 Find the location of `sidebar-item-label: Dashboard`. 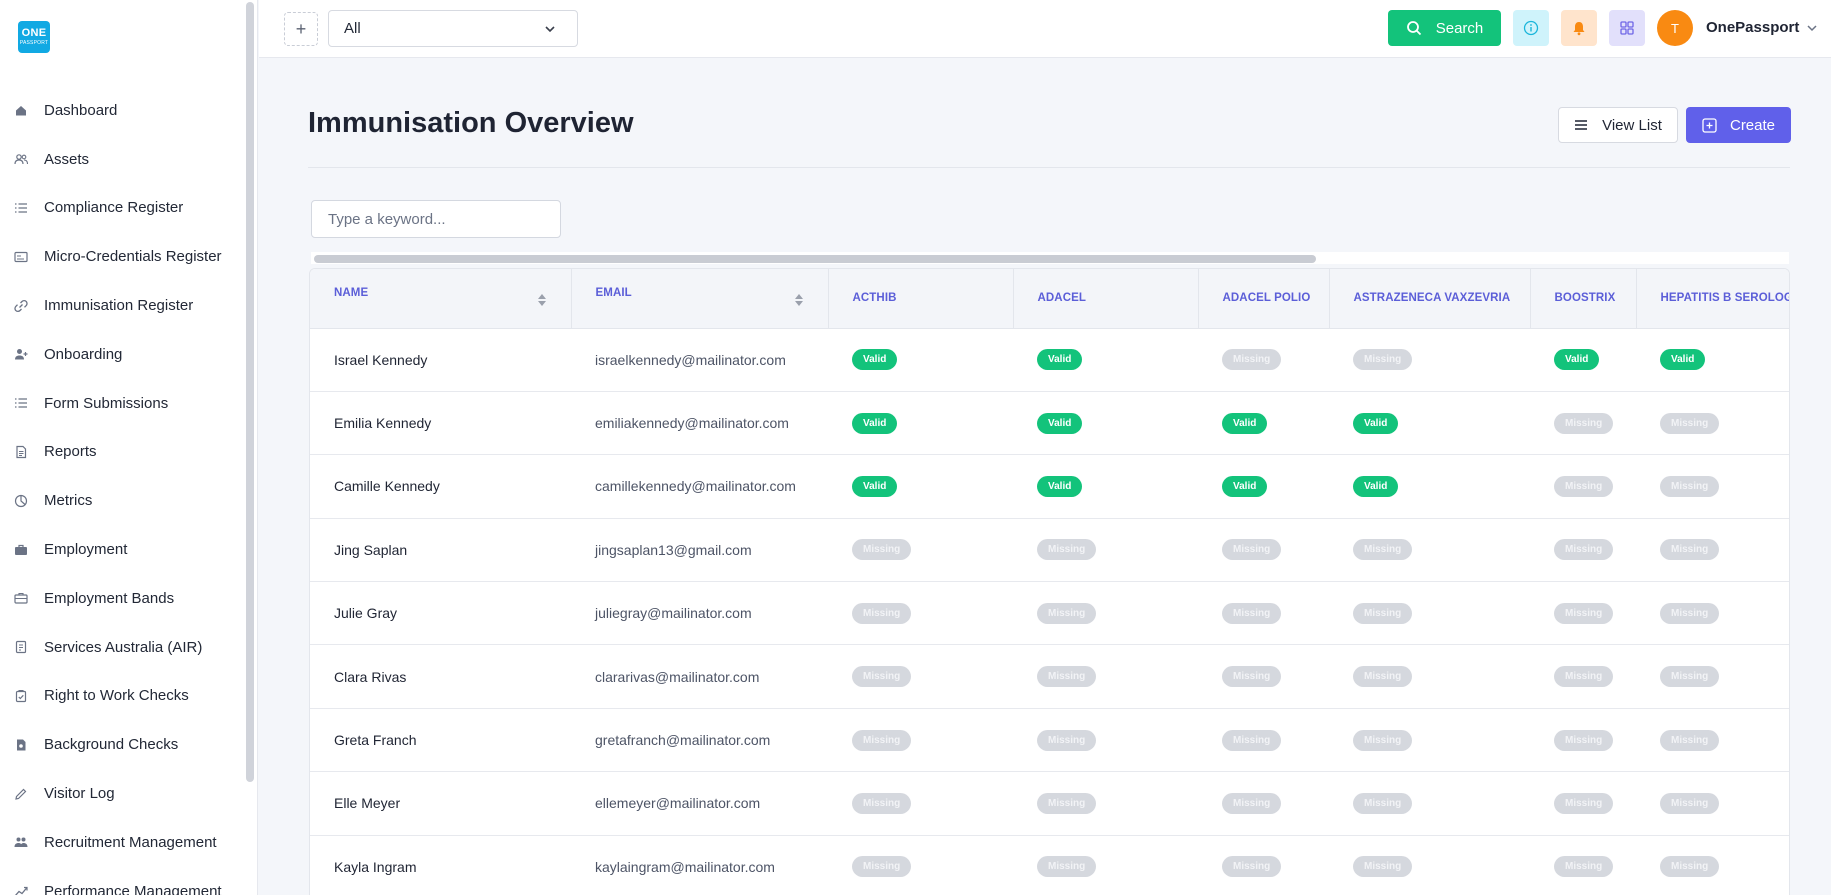

sidebar-item-label: Dashboard is located at coordinates (81, 110).